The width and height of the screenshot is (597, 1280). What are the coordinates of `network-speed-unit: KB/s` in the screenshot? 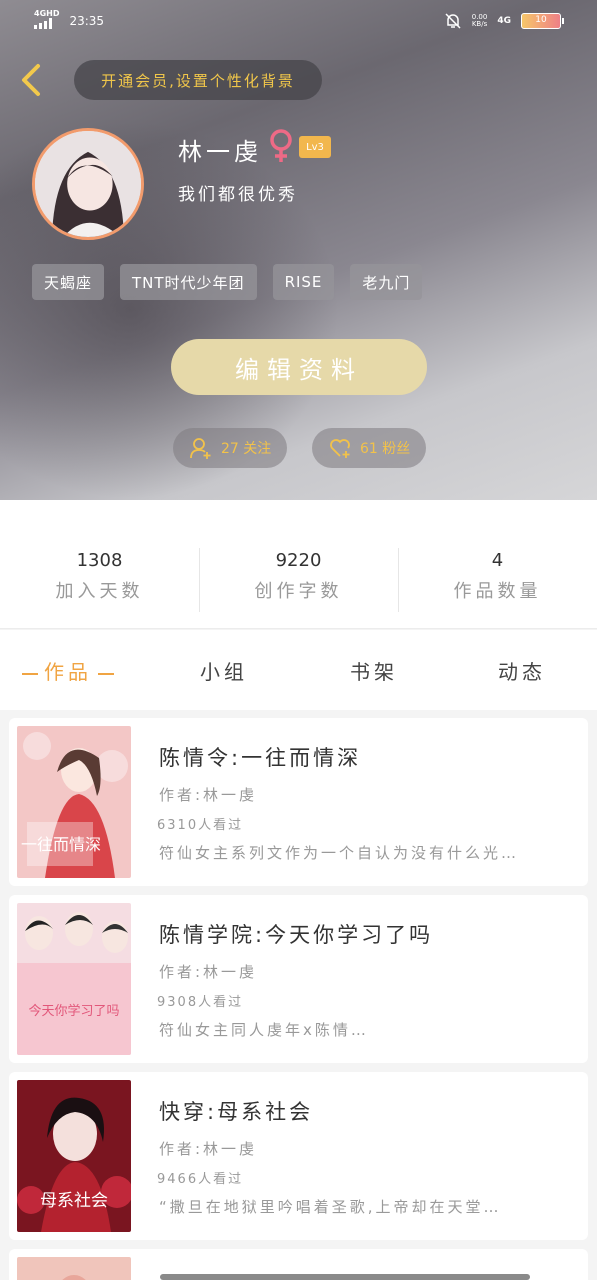 It's located at (479, 24).